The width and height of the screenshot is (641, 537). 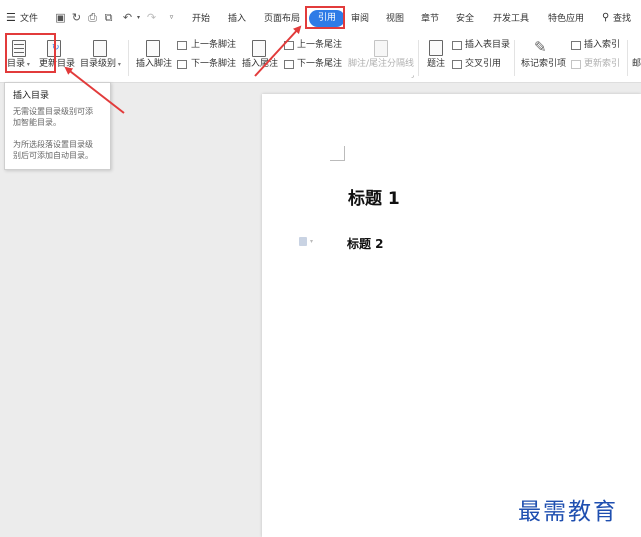 I want to click on watermark-text: 最需教育, so click(x=568, y=512).